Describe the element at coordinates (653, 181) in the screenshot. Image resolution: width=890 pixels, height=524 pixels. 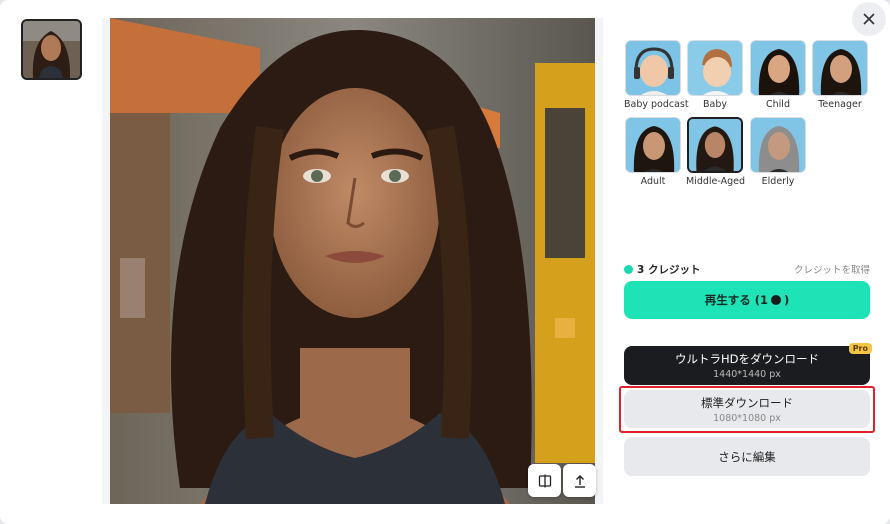
I see `age-label: Adult` at that location.